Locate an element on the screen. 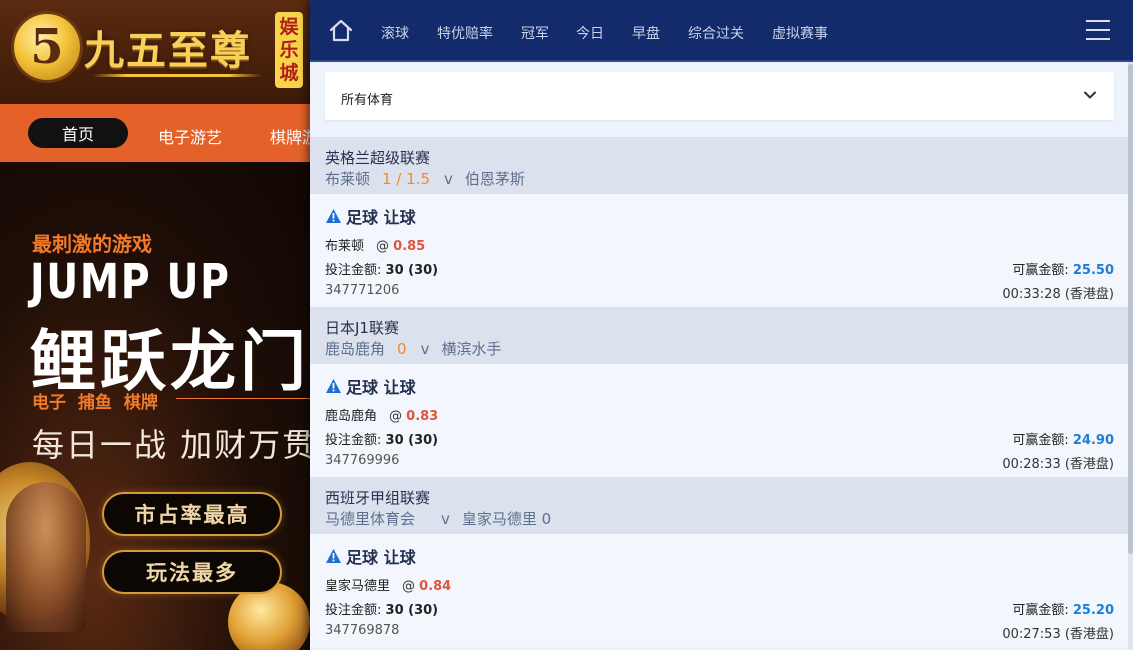 The height and width of the screenshot is (650, 1133). scrollbar-thumb is located at coordinates (1130, 309).